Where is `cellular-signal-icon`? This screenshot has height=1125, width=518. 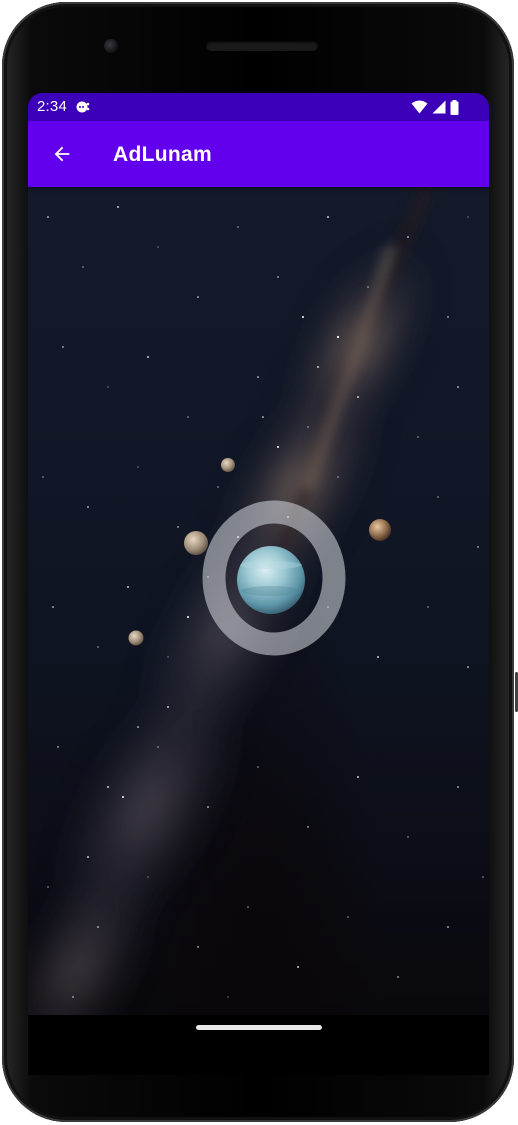 cellular-signal-icon is located at coordinates (439, 107).